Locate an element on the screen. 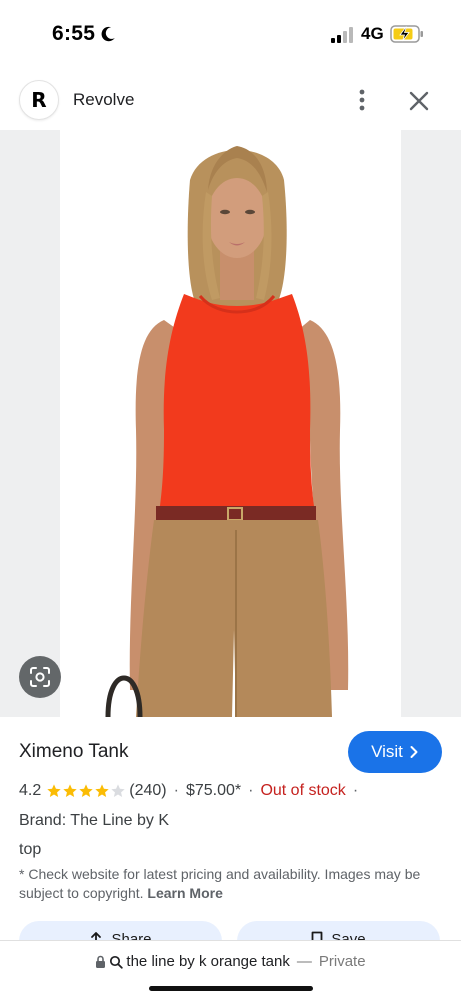 This screenshot has width=461, height=1000. brand-line: Brand: The Line by K is located at coordinates (94, 820).